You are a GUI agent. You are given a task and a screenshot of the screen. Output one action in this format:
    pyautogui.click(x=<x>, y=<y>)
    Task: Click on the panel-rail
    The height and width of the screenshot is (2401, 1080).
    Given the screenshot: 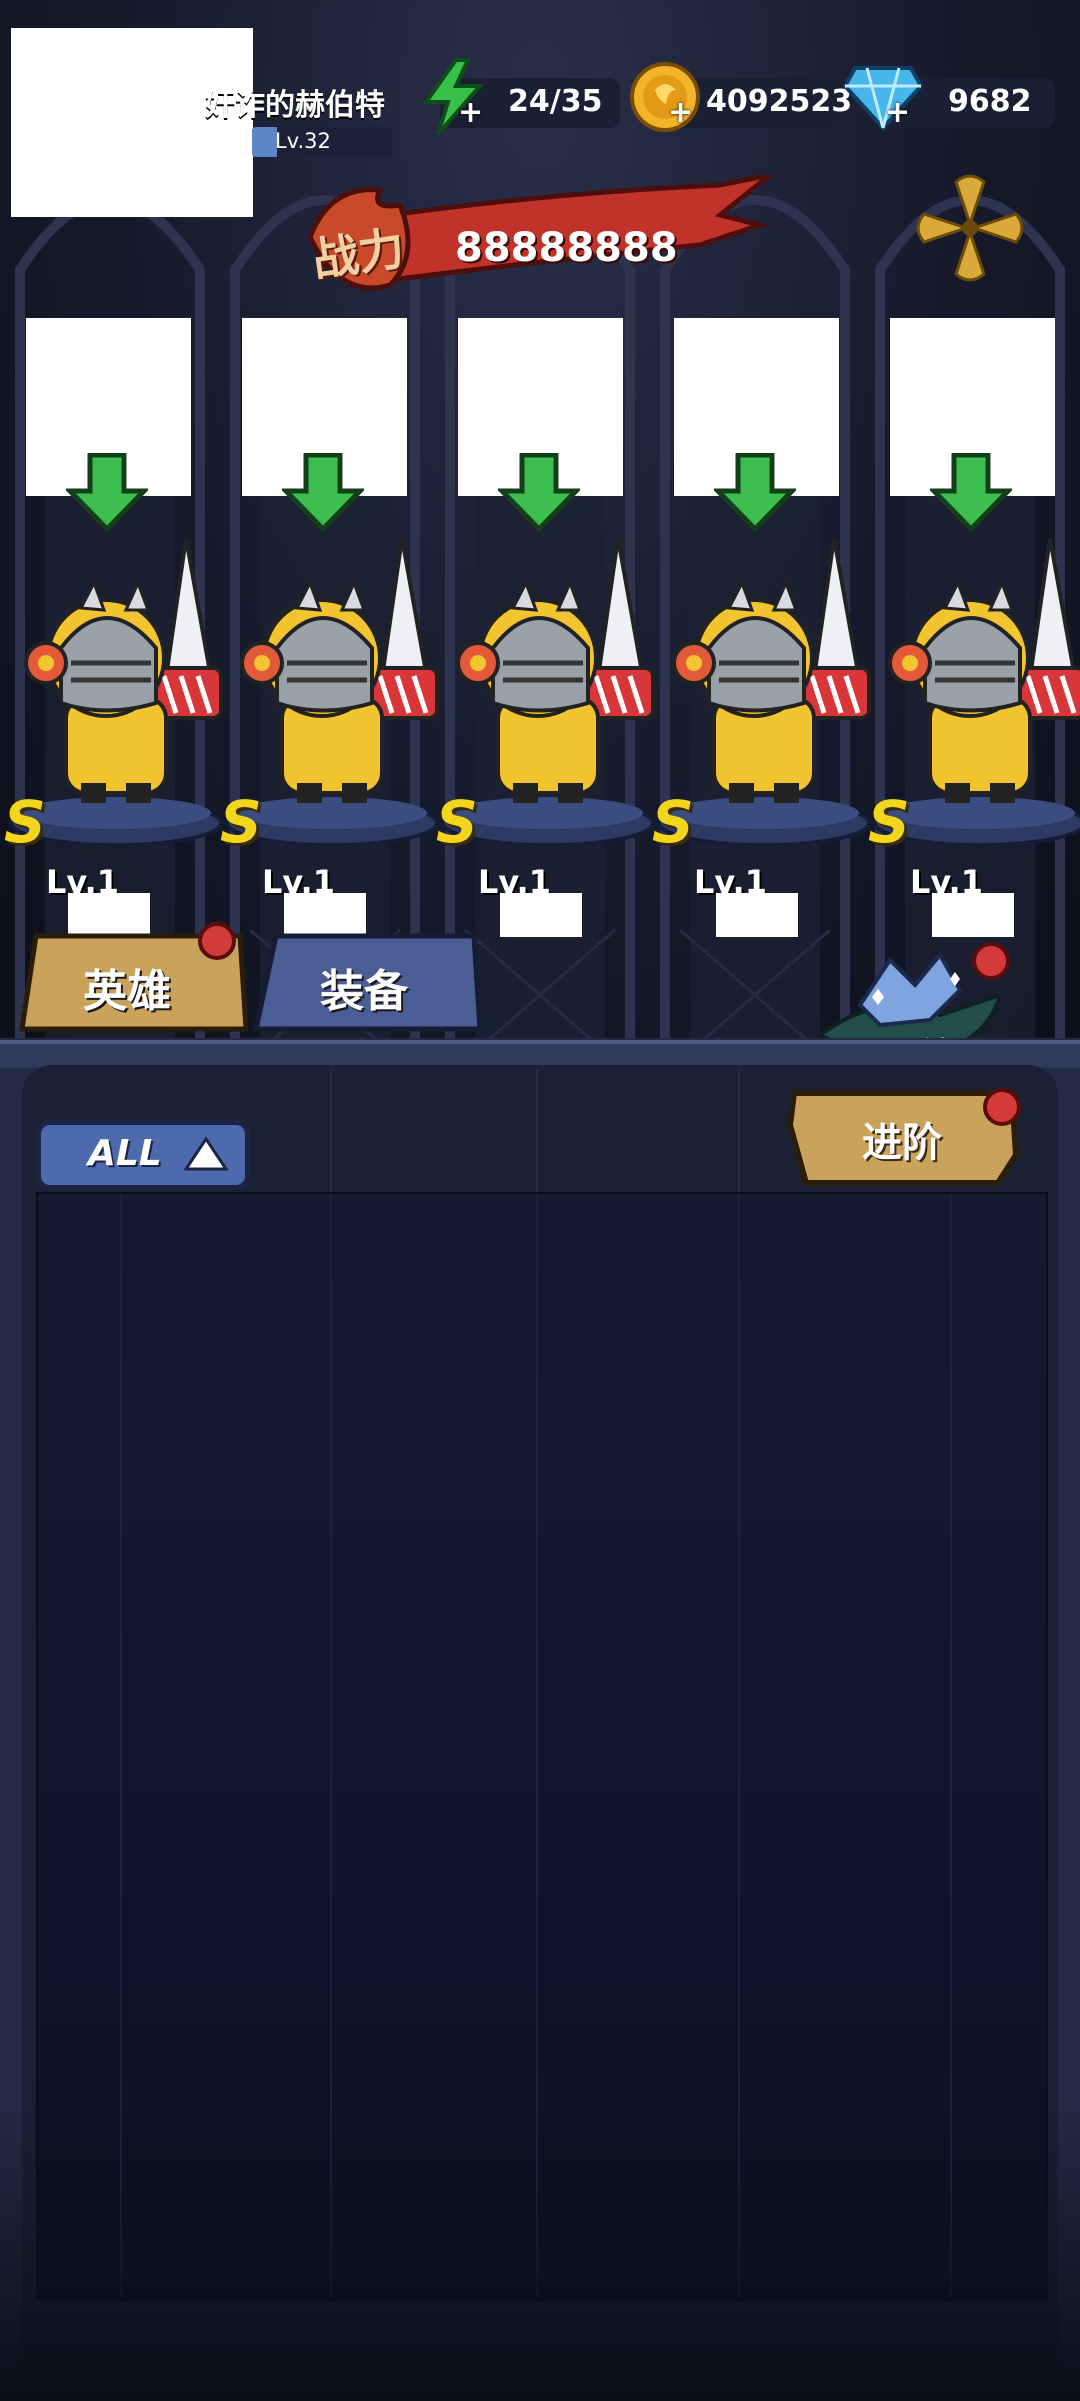 What is the action you would take?
    pyautogui.click(x=540, y=1054)
    